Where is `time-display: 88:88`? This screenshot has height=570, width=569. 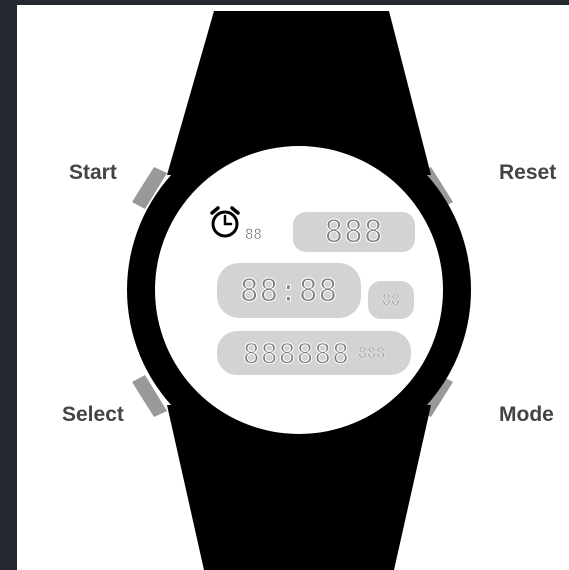
time-display: 88:88 is located at coordinates (289, 290).